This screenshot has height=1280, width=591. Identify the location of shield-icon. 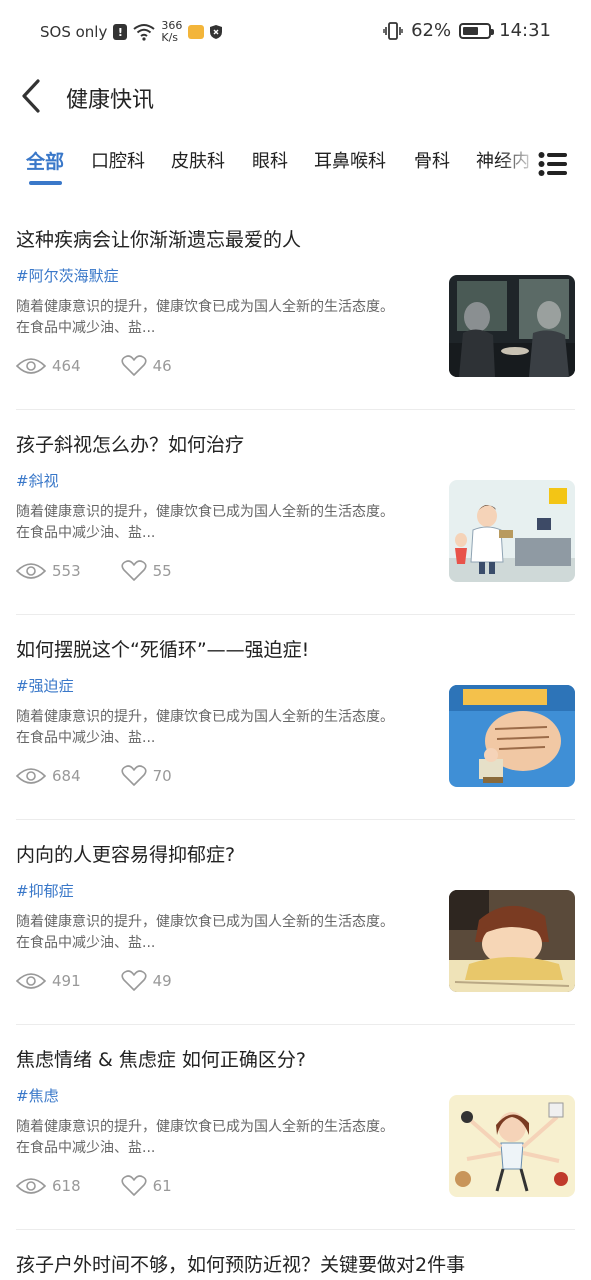
(216, 32).